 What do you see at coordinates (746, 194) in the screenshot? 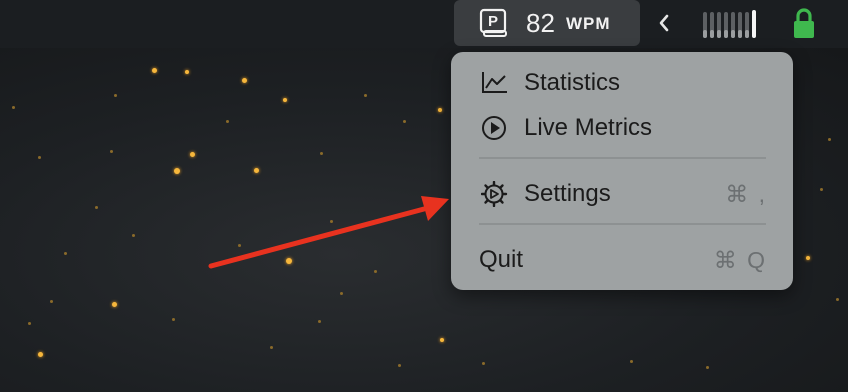
I see `settings-shortcut: ⌘ ,` at bounding box center [746, 194].